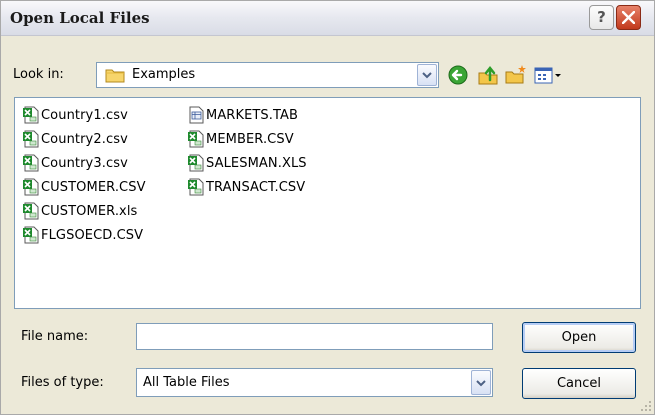 This screenshot has height=415, width=655. What do you see at coordinates (115, 76) in the screenshot?
I see `folder-icon` at bounding box center [115, 76].